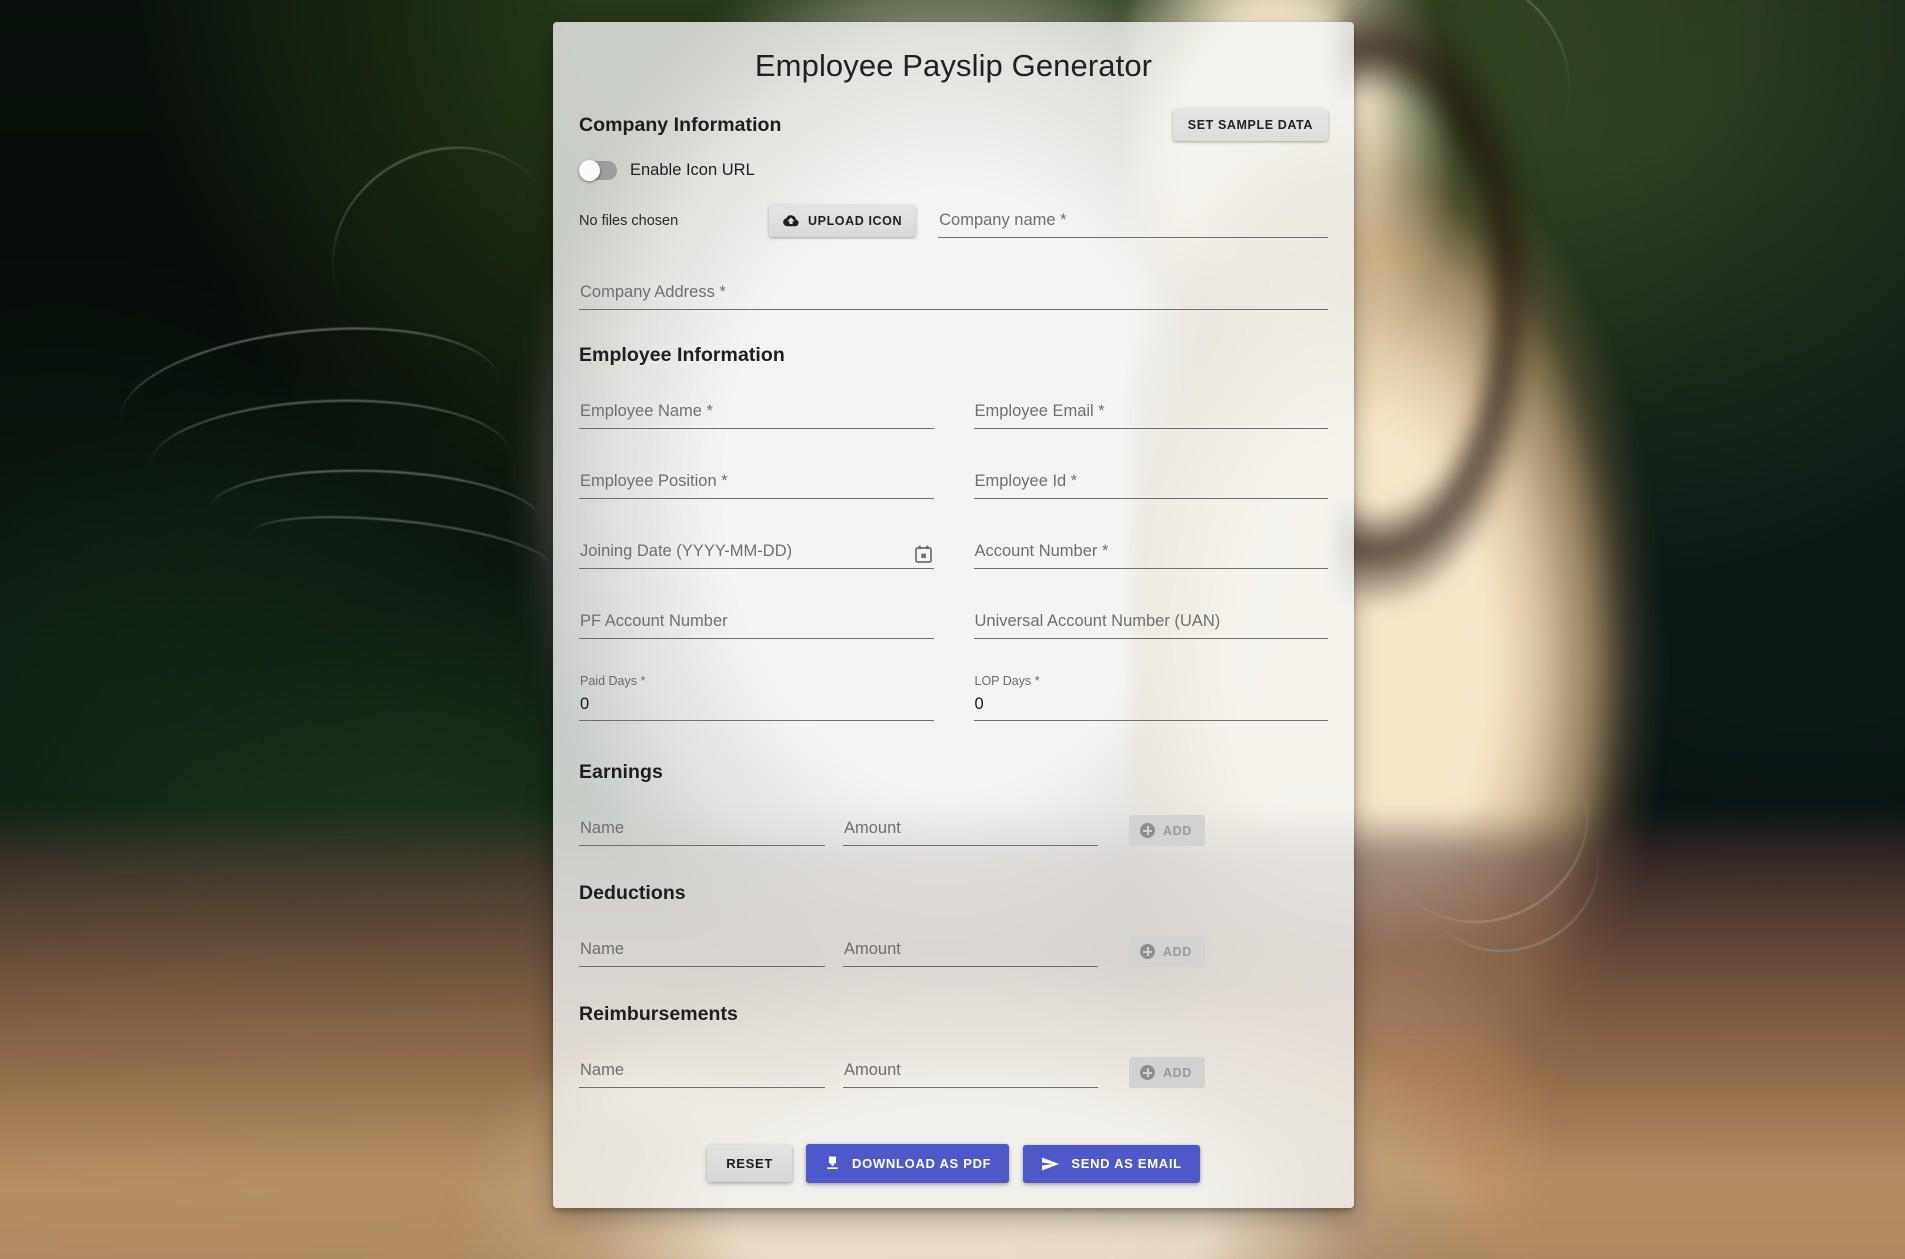 This screenshot has height=1259, width=1905. What do you see at coordinates (832, 1163) in the screenshot?
I see `download-icon` at bounding box center [832, 1163].